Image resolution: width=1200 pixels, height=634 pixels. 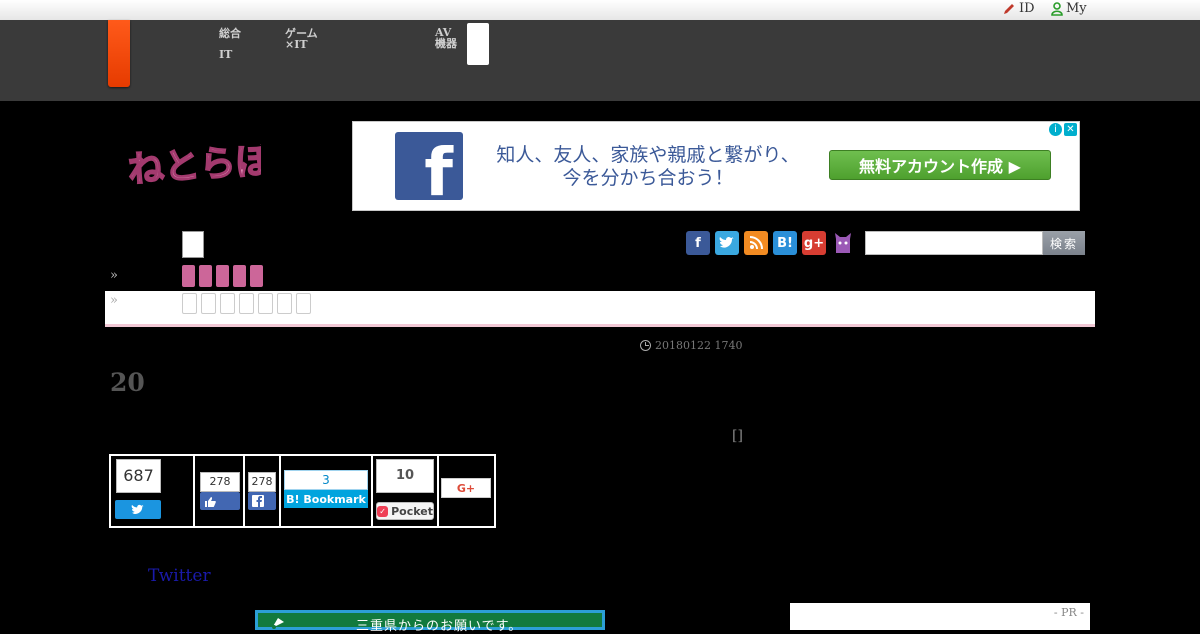 What do you see at coordinates (1057, 8) in the screenshot?
I see `user-icon` at bounding box center [1057, 8].